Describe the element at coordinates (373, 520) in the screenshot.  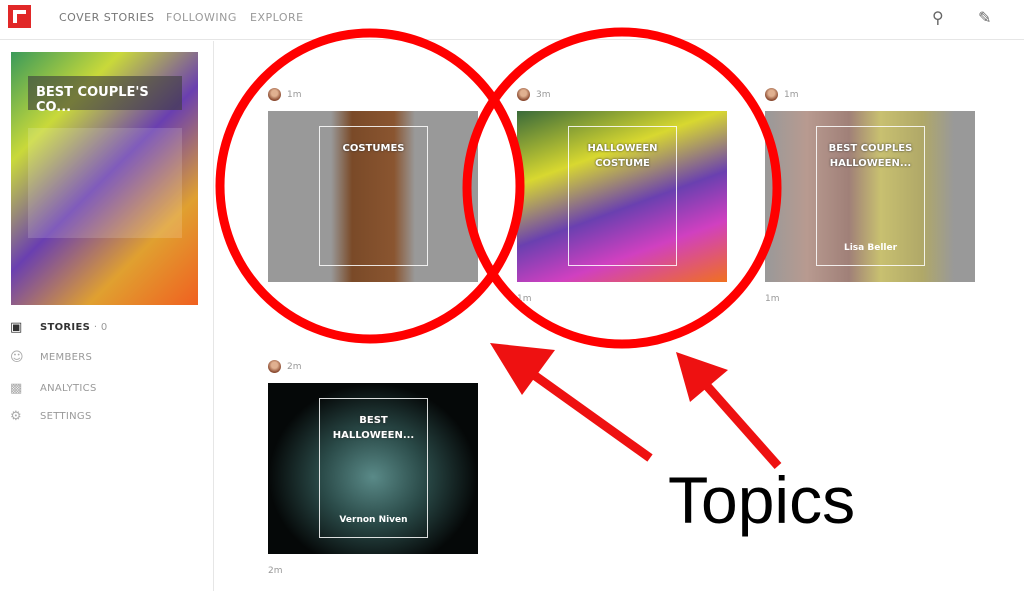
I see `story-author: Vernon Niven` at that location.